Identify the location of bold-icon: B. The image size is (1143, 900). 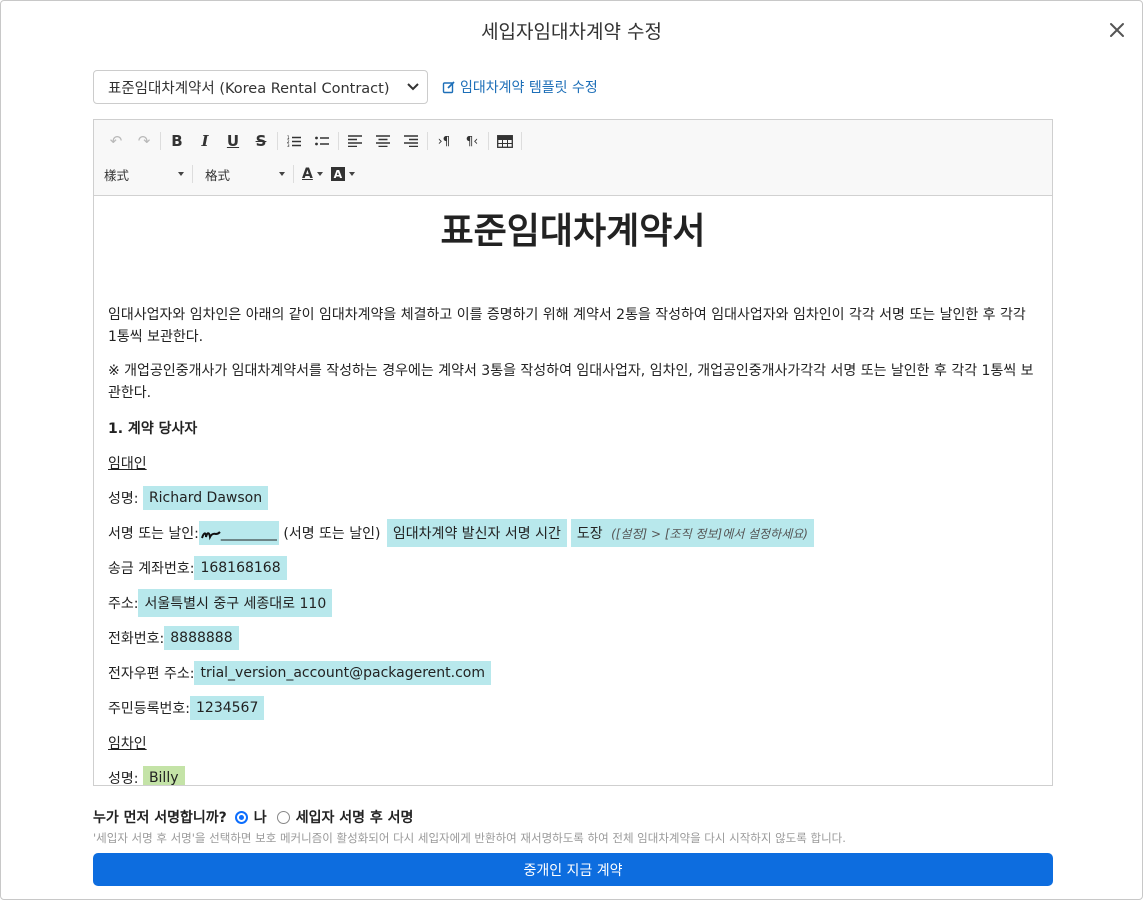
(177, 141).